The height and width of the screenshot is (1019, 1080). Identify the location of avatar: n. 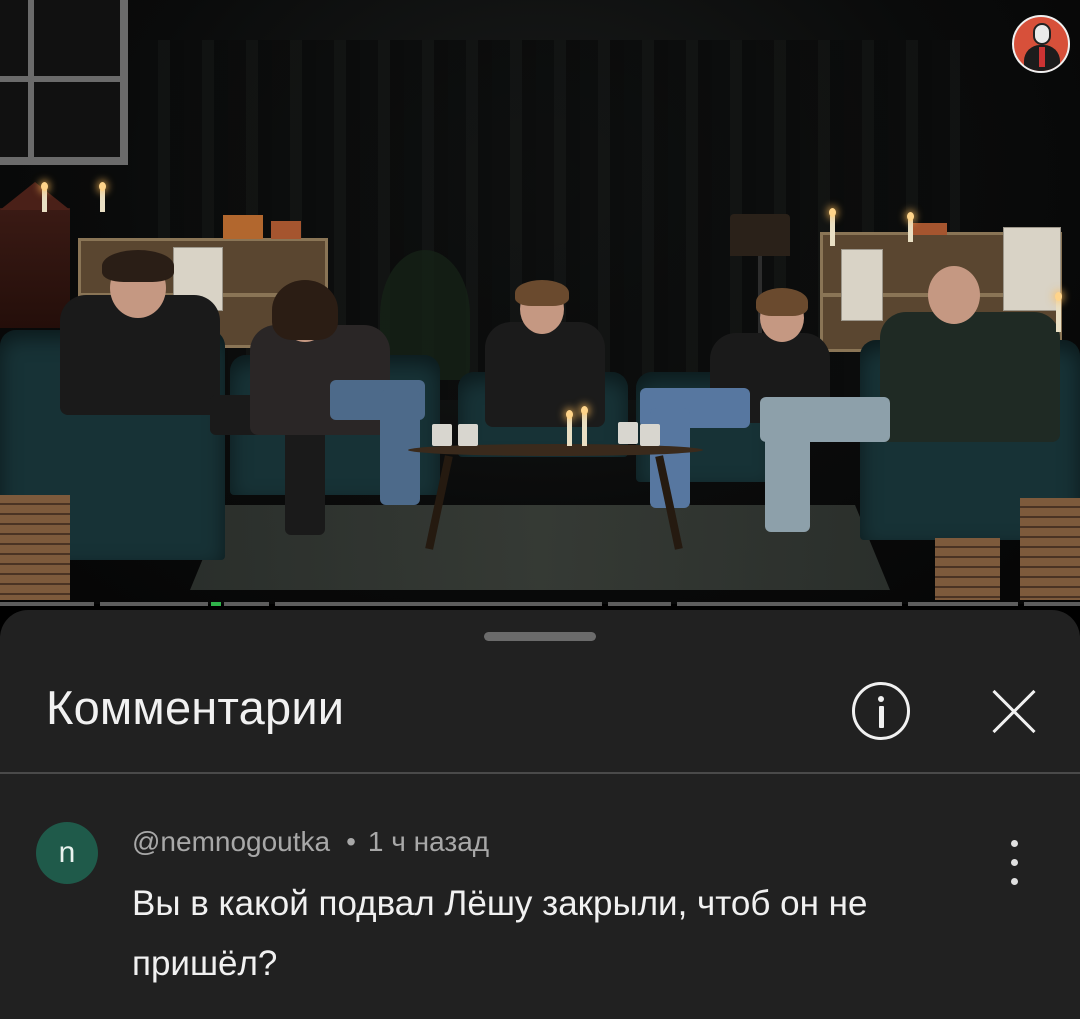
(67, 853).